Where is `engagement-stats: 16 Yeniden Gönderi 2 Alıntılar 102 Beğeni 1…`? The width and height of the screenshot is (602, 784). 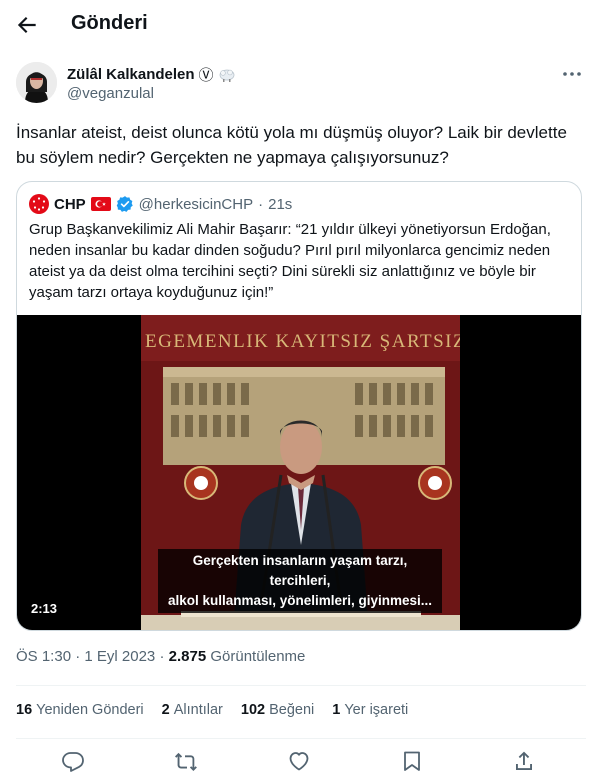 engagement-stats: 16 Yeniden Gönderi 2 Alıntılar 102 Beğeni 1… is located at coordinates (212, 712).